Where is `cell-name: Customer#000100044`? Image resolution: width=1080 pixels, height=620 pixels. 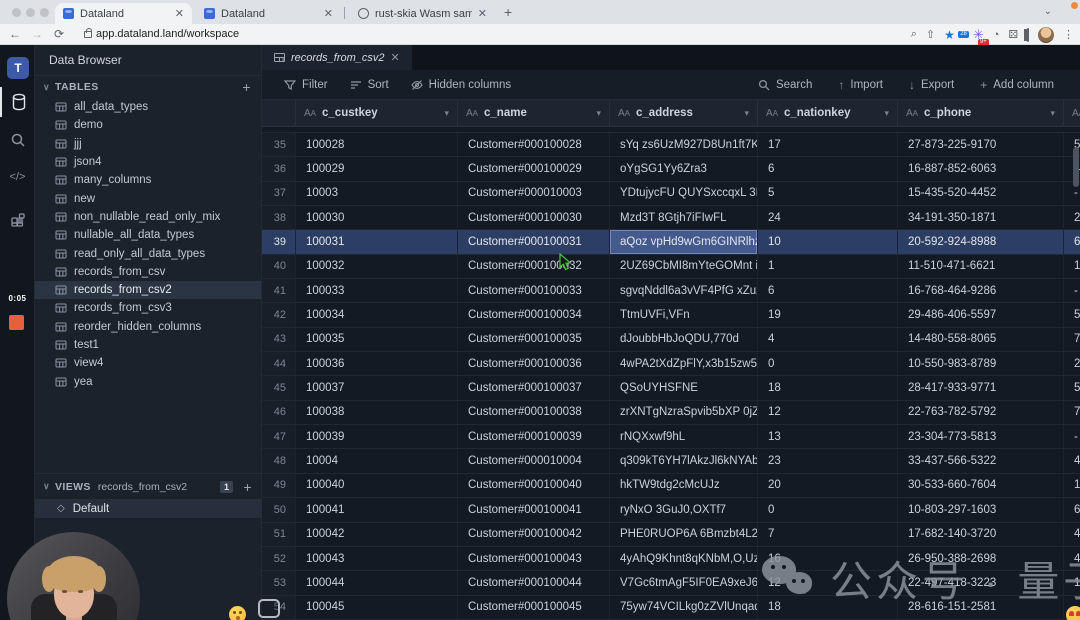 cell-name: Customer#000100044 is located at coordinates (534, 583).